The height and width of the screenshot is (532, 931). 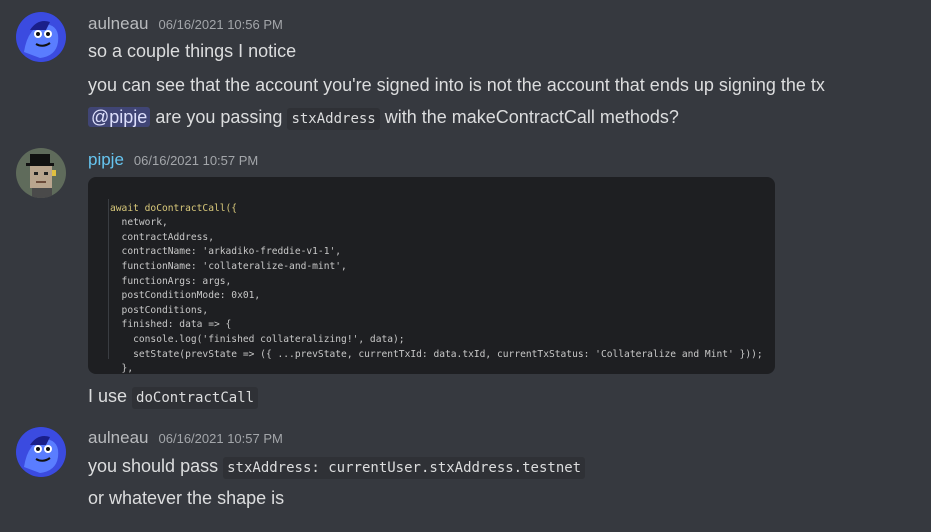 I want to click on message-text-line: so a couple things I notice, so click(x=192, y=51).